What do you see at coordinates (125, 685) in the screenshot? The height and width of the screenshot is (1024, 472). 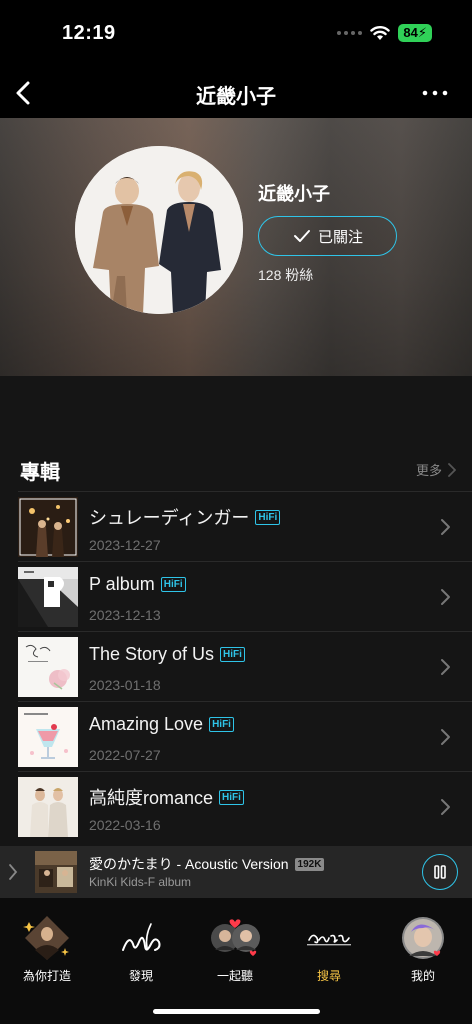 I see `album-date: 2023-01-18` at bounding box center [125, 685].